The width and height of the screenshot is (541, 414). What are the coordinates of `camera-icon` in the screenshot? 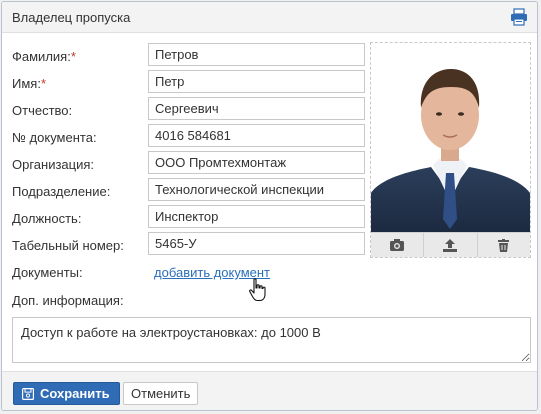 It's located at (398, 245).